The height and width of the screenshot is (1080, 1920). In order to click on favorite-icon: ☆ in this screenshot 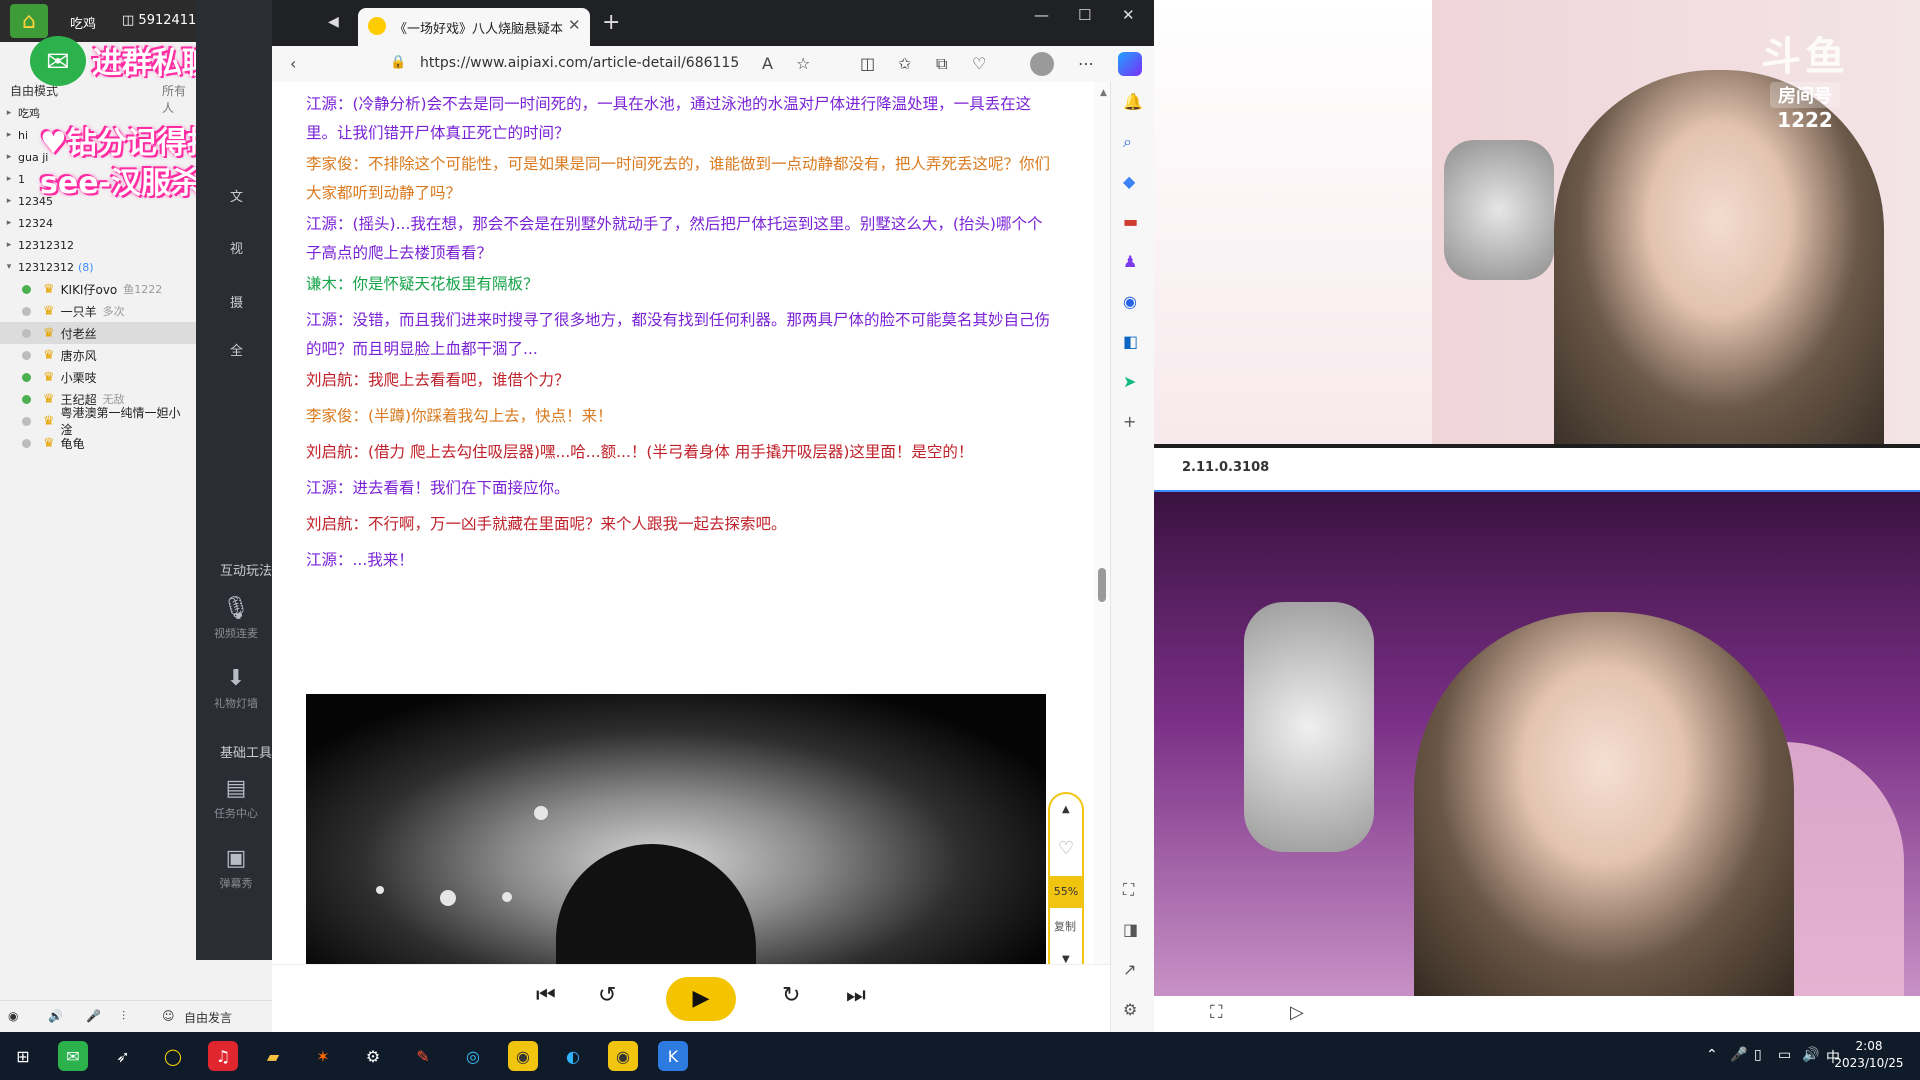, I will do `click(803, 63)`.